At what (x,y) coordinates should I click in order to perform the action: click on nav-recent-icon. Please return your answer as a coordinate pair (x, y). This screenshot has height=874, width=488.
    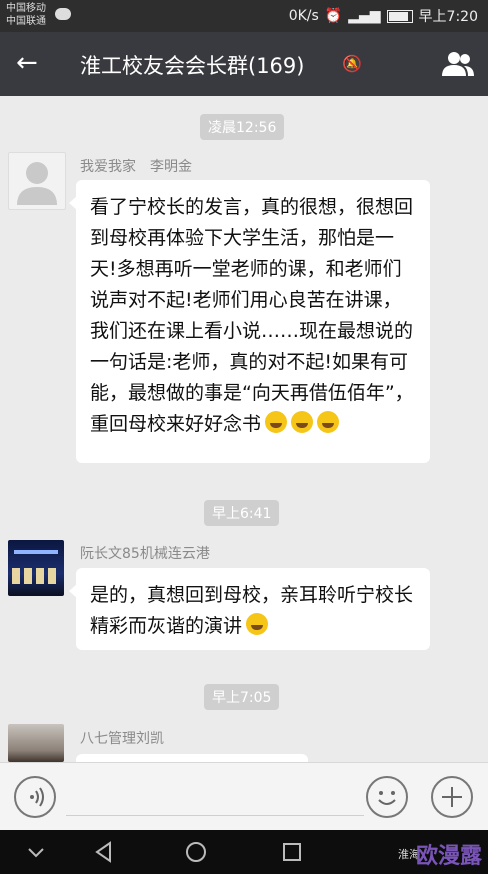
    Looking at the image, I should click on (292, 852).